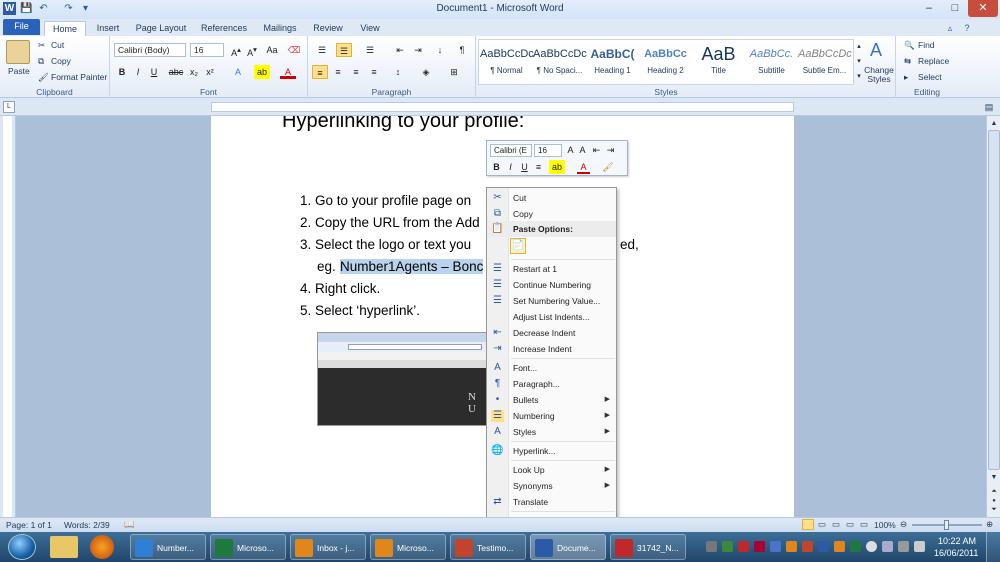  I want to click on mini-decrease-indent-icon: ⇤, so click(596, 150).